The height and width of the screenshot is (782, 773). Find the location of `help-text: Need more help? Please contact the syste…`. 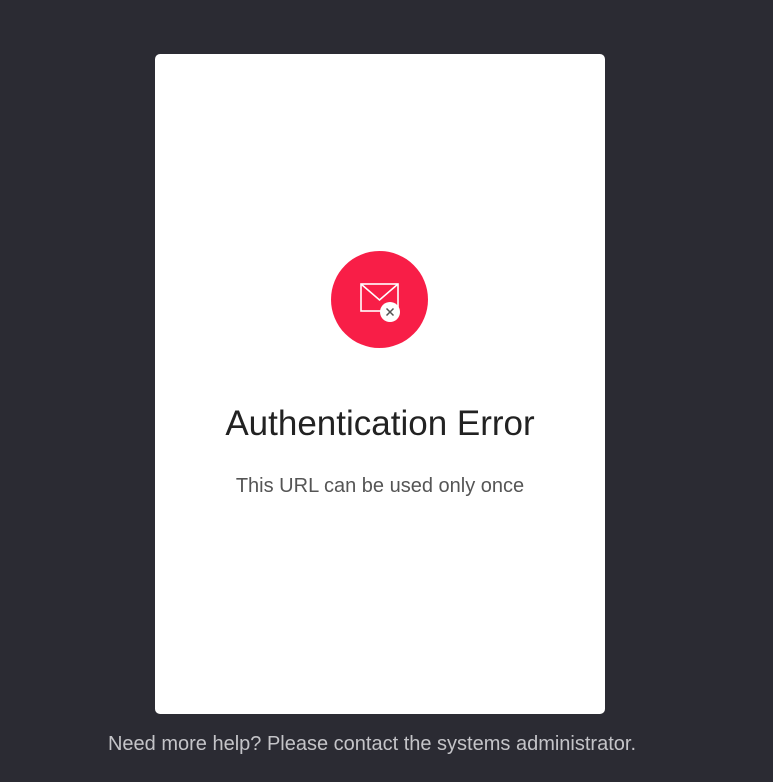

help-text: Need more help? Please contact the syste… is located at coordinates (372, 744).